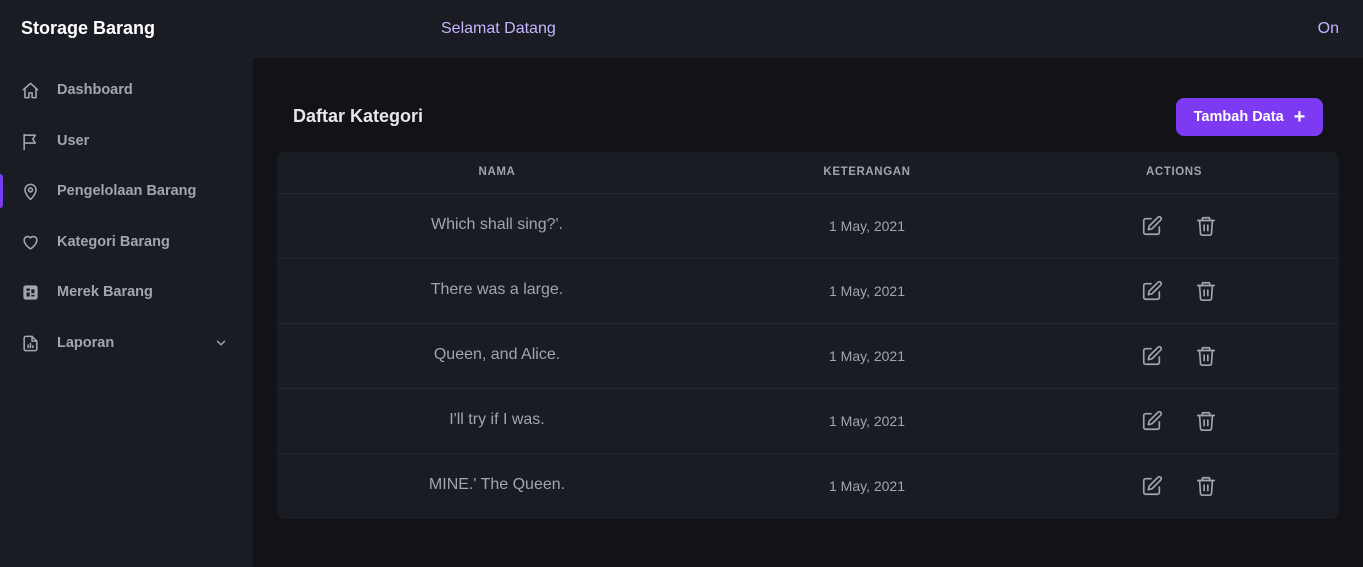 Image resolution: width=1363 pixels, height=567 pixels. Describe the element at coordinates (808, 486) in the screenshot. I see `table-row: MINE.' The Queen. 1 May, 2021` at that location.